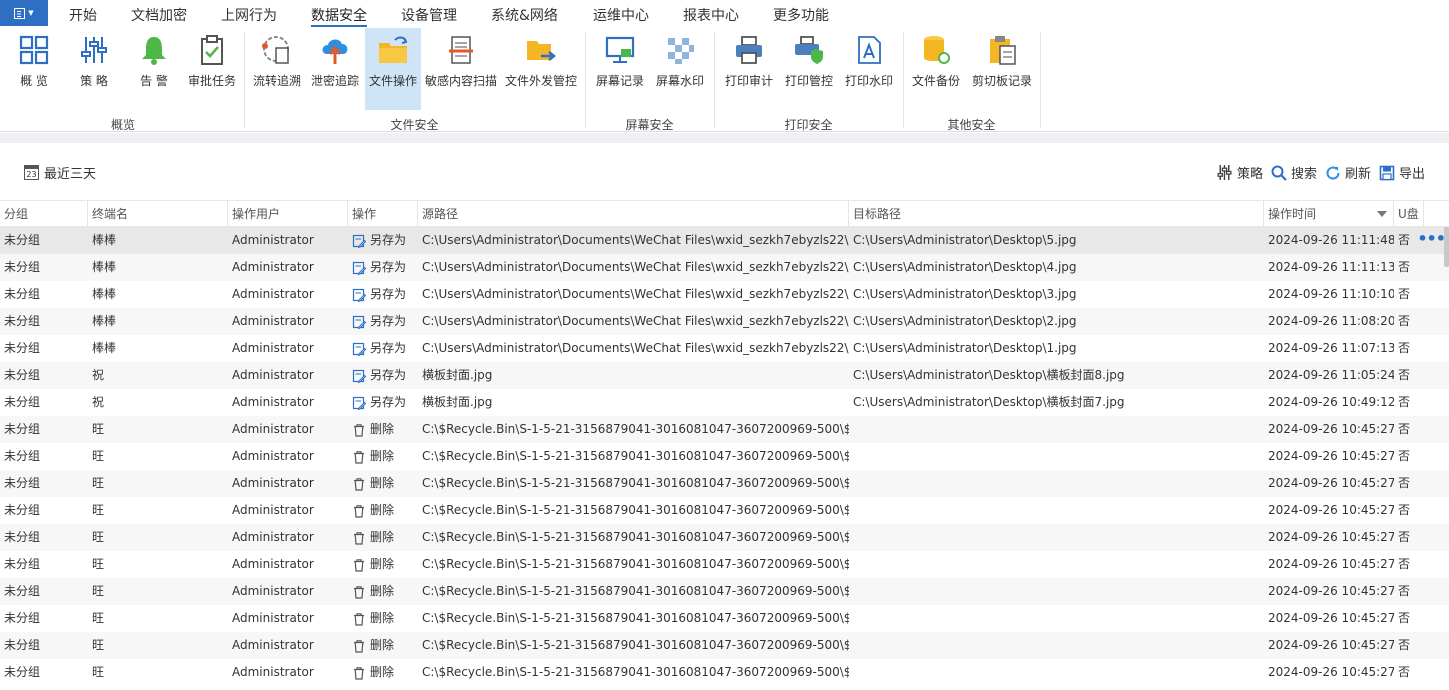 This screenshot has width=1449, height=690. I want to click on search-icon, so click(1279, 173).